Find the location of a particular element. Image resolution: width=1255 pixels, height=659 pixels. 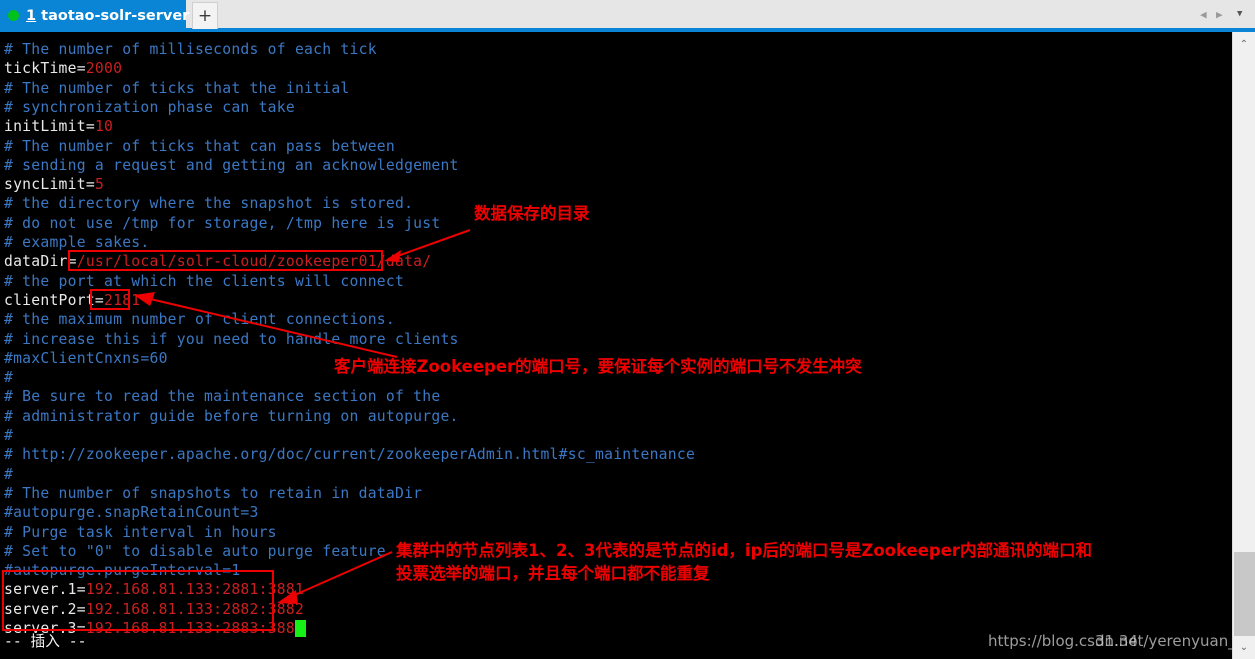

terminal-comment: # Purge task interval in hours is located at coordinates (140, 532).